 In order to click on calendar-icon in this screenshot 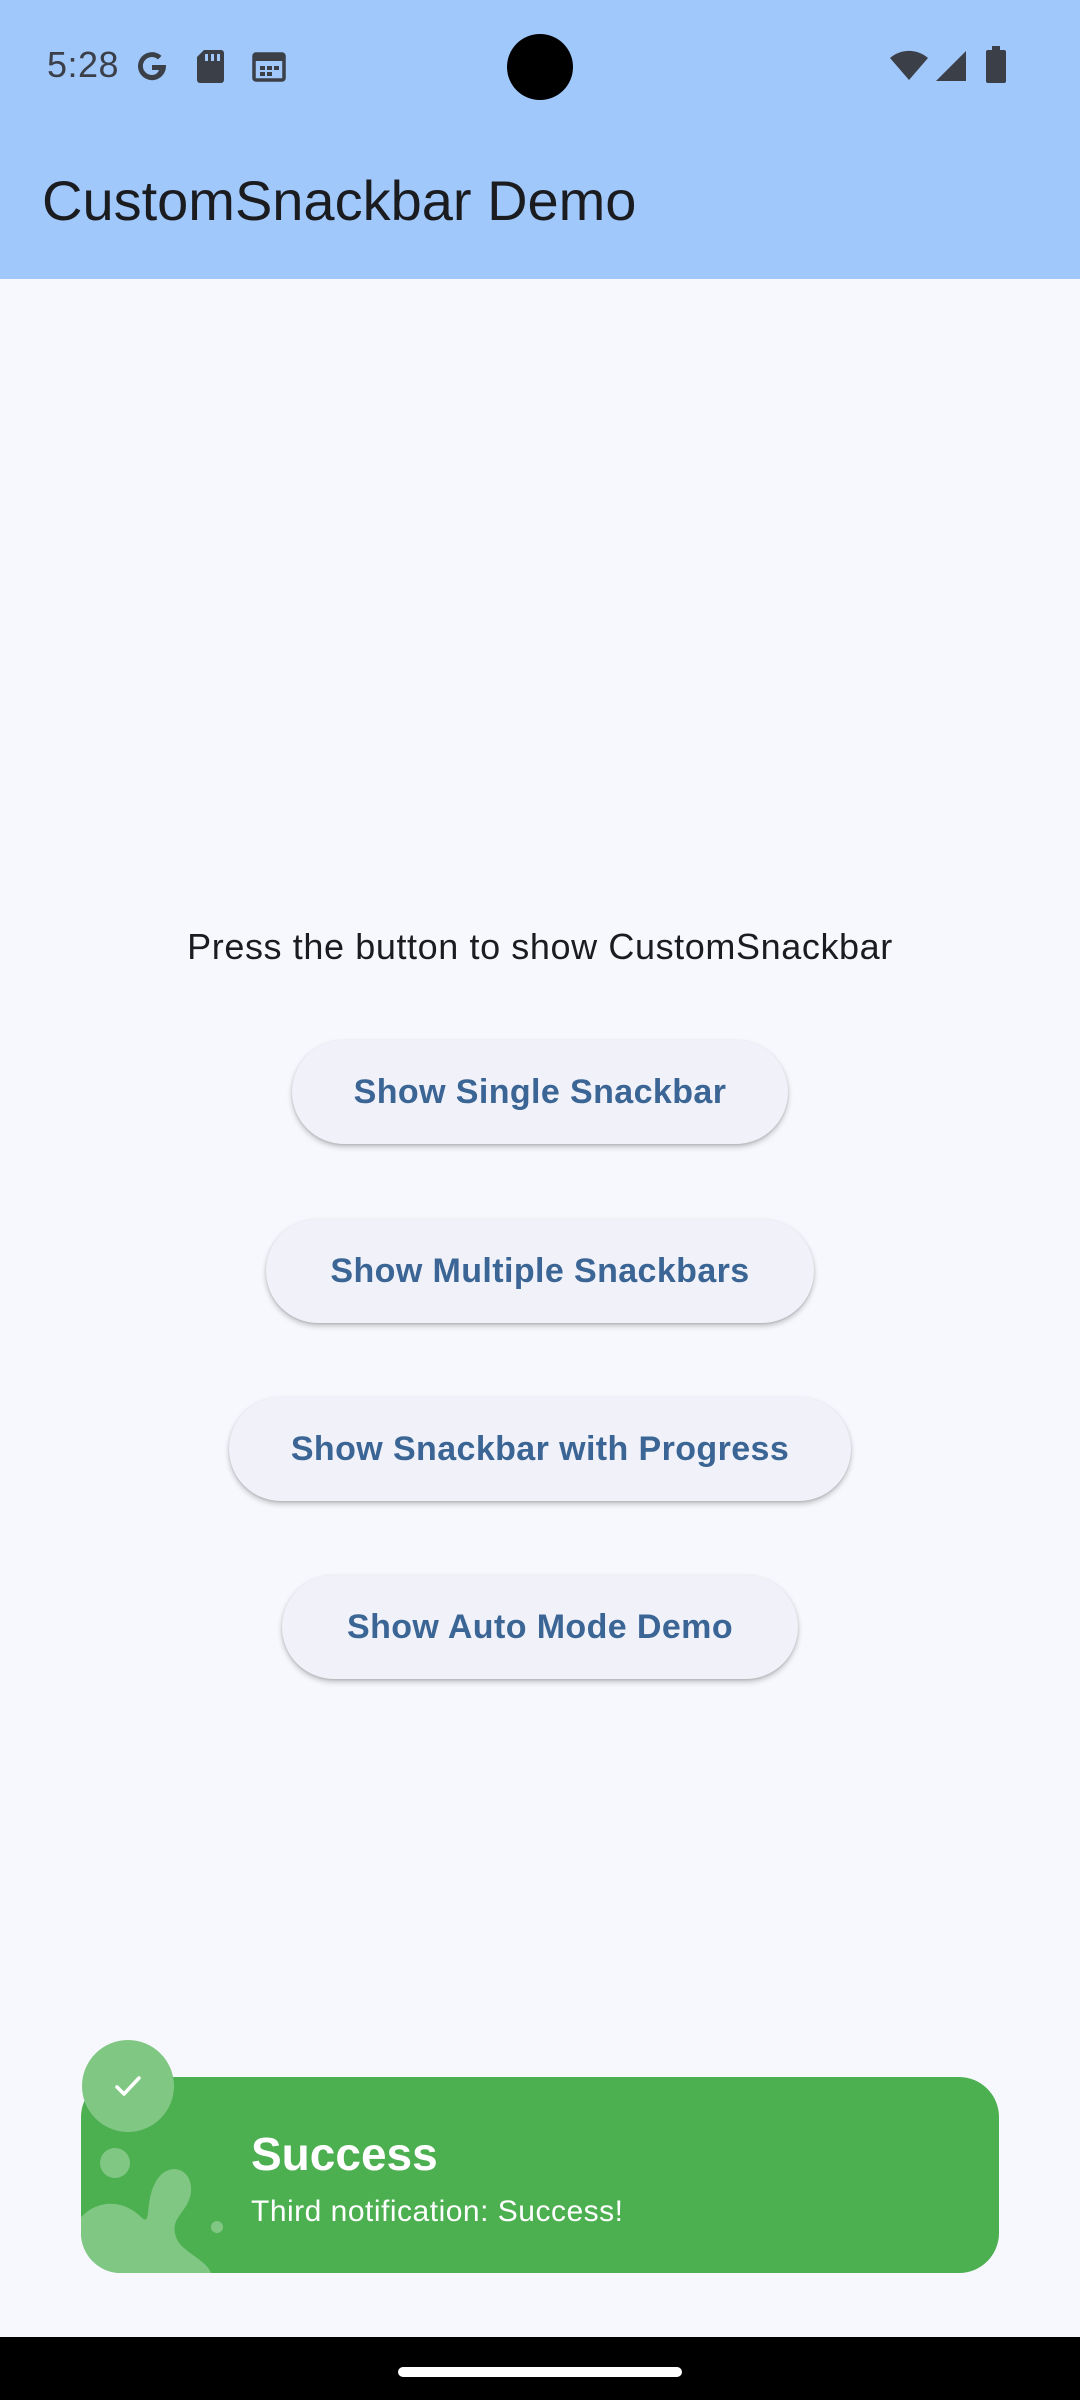, I will do `click(269, 68)`.